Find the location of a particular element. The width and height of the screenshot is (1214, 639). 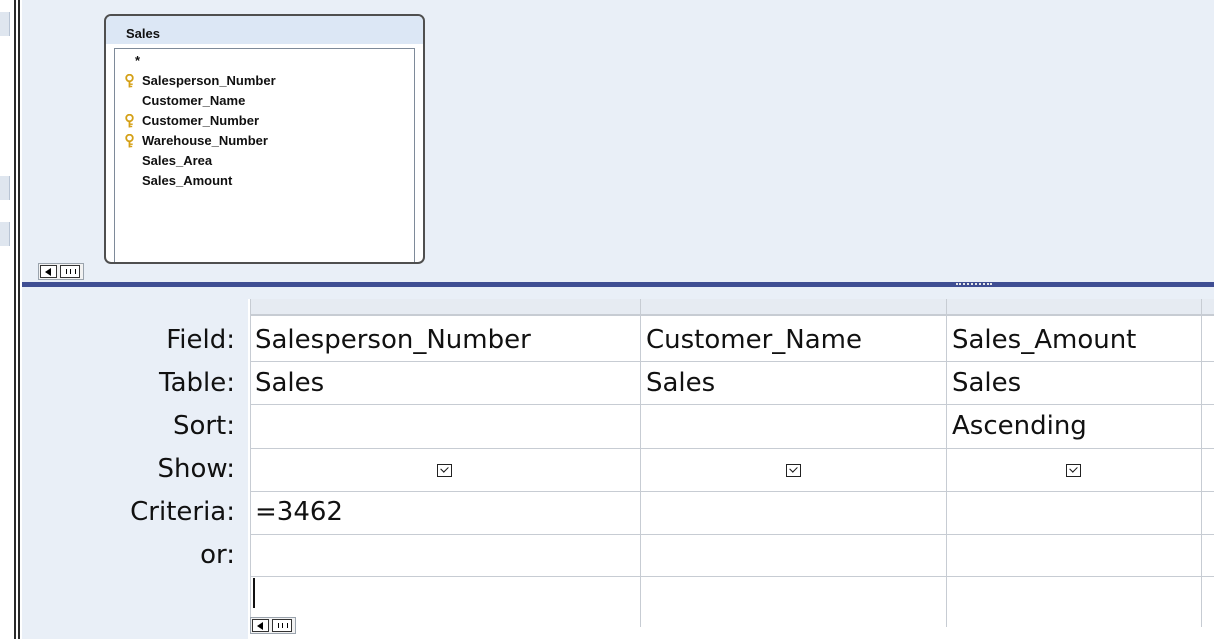

field-cell-3: Sales_Amount is located at coordinates (1076, 340).